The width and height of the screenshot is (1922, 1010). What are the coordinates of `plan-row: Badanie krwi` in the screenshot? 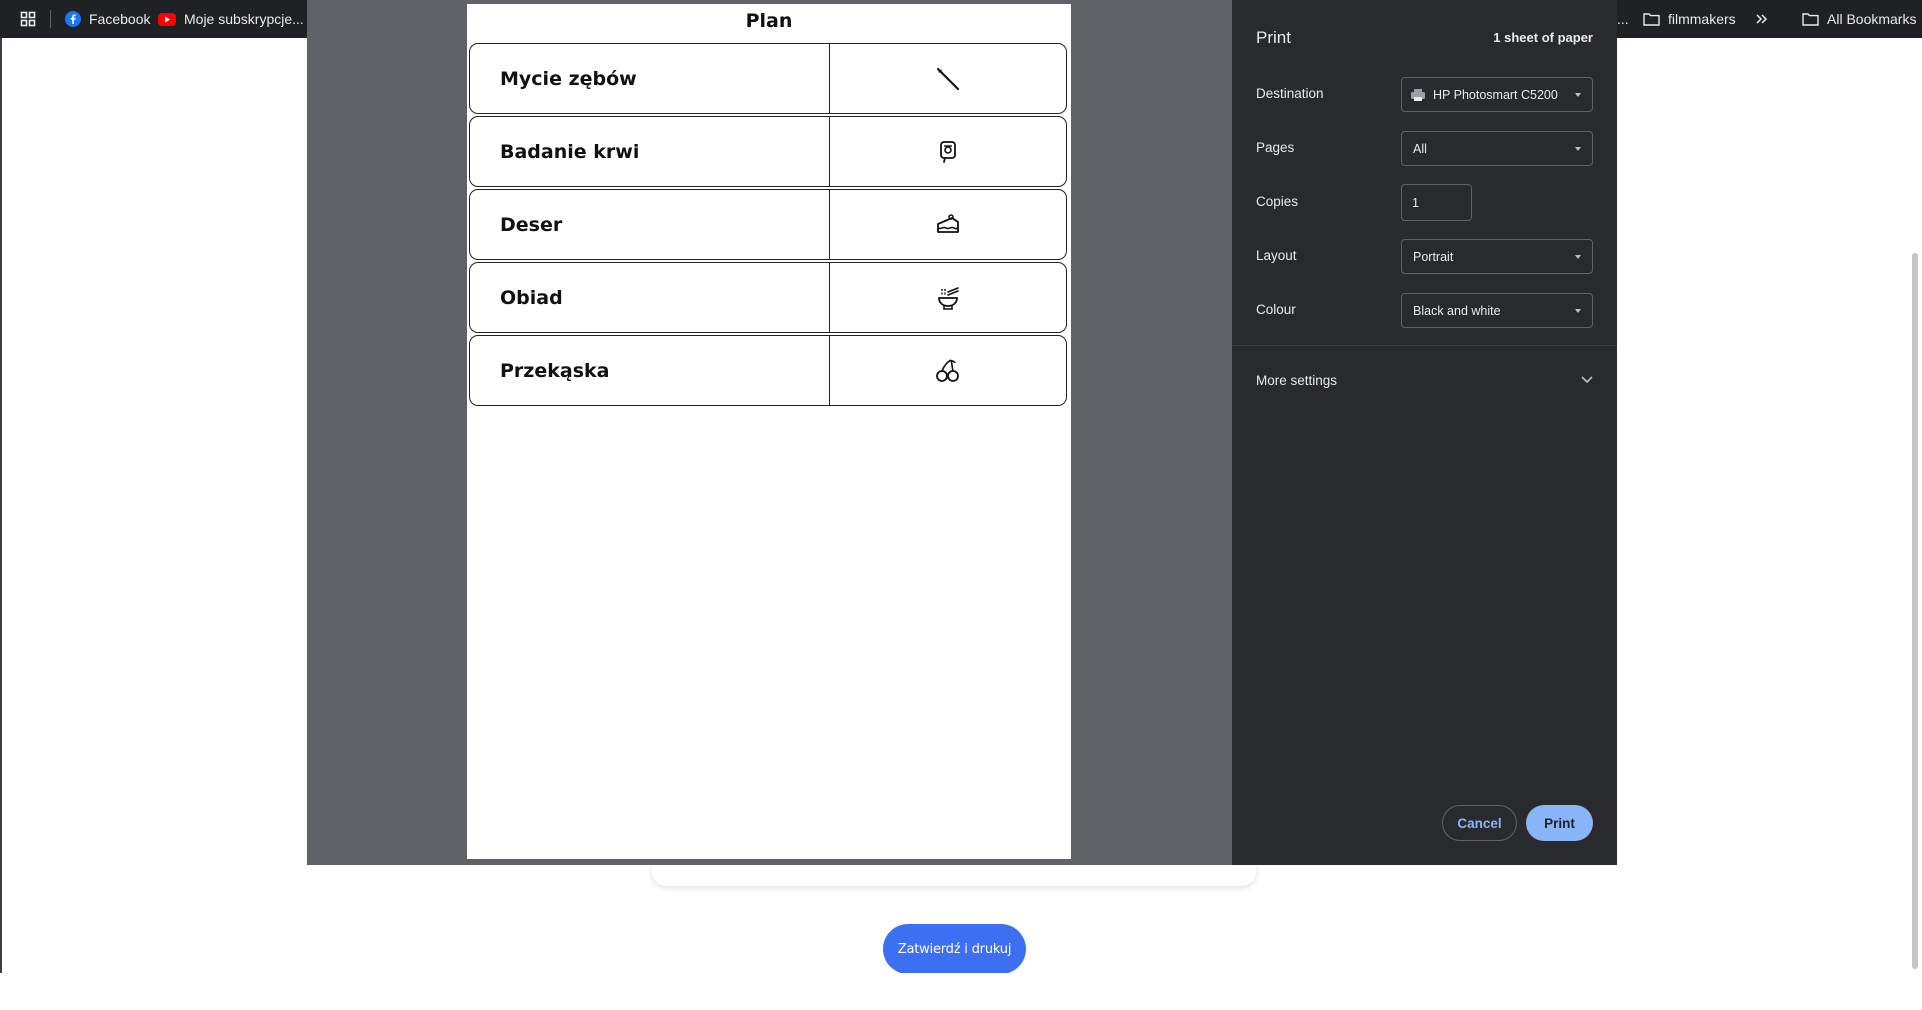 It's located at (768, 151).